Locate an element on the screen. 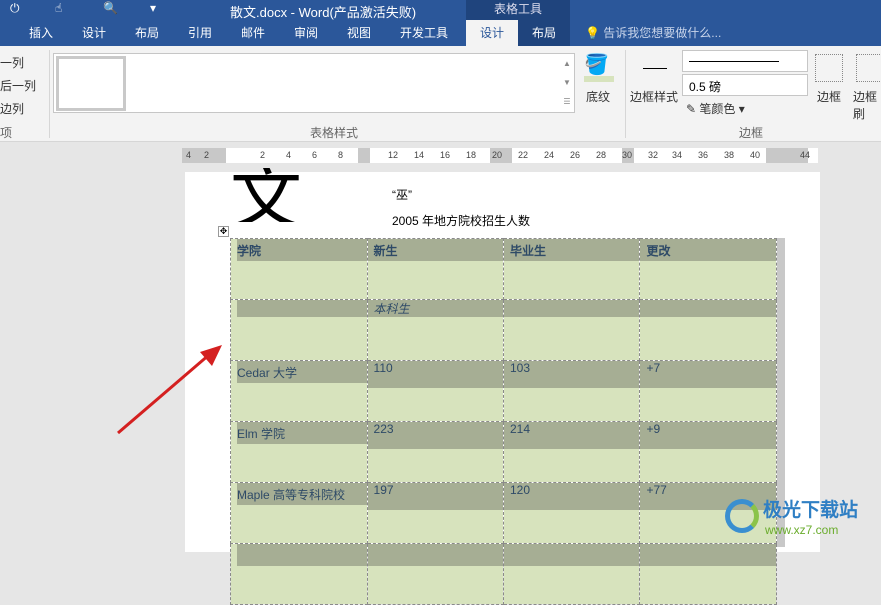 The image size is (881, 605). line-style-dropdown is located at coordinates (745, 61).